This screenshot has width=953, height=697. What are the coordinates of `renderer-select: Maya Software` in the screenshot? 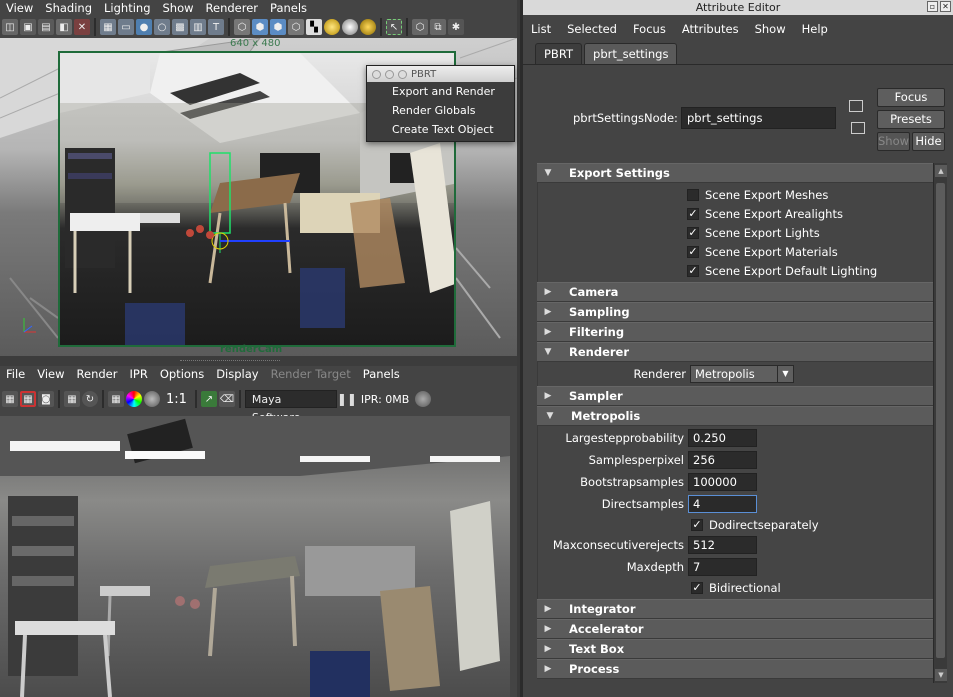 It's located at (290, 407).